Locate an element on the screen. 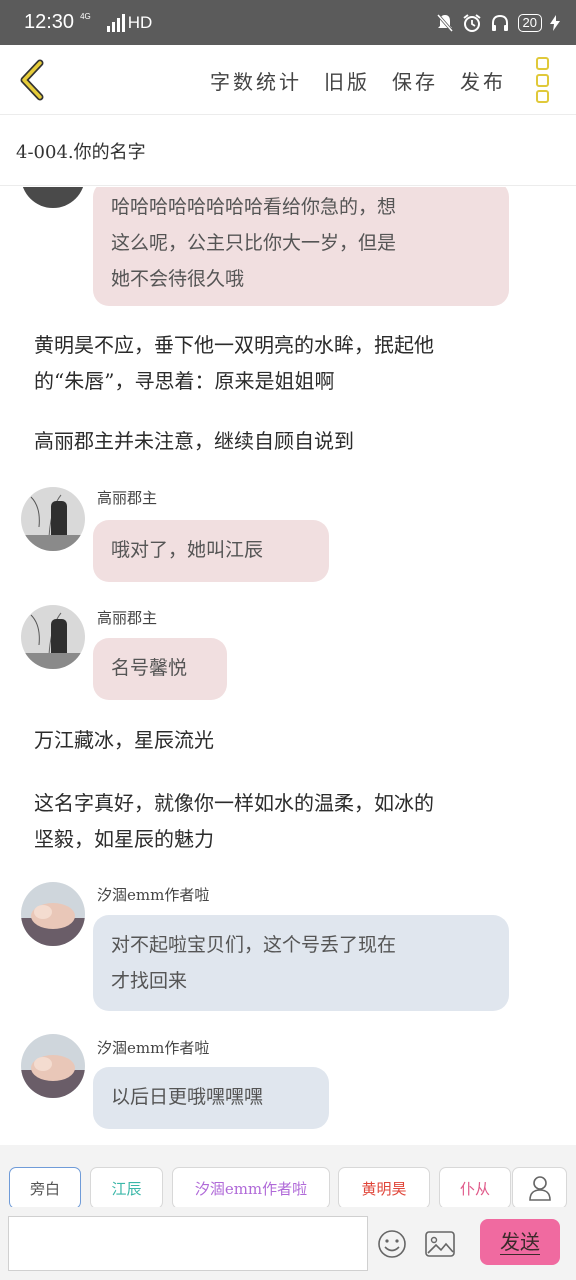 This screenshot has height=1280, width=576. narration-line: 坚毅，如星辰的魅力 is located at coordinates (124, 839).